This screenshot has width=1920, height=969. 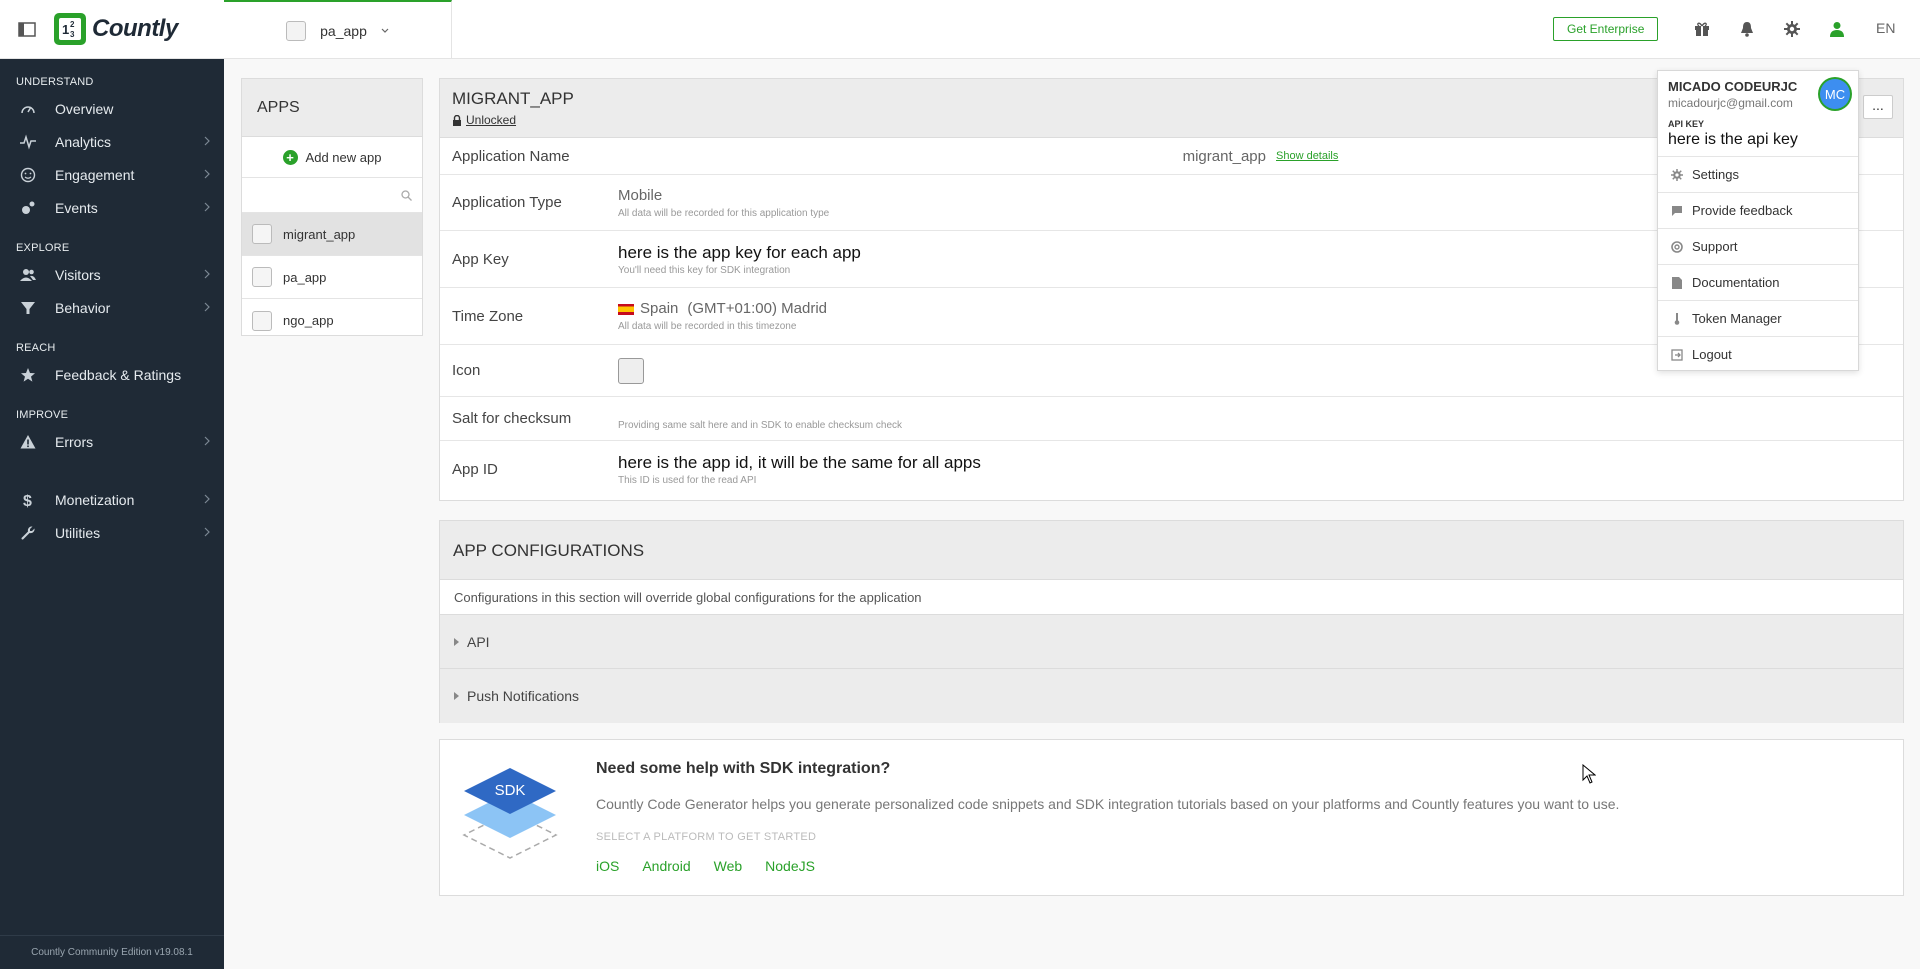 I want to click on smile-icon, so click(x=28, y=175).